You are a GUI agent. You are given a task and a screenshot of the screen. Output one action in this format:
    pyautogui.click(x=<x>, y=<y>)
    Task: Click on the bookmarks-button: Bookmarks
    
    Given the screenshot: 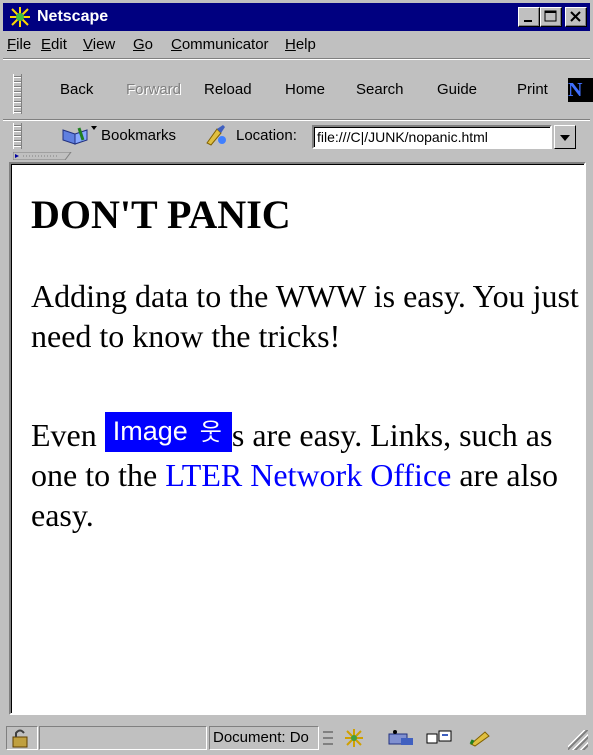 What is the action you would take?
    pyautogui.click(x=114, y=135)
    